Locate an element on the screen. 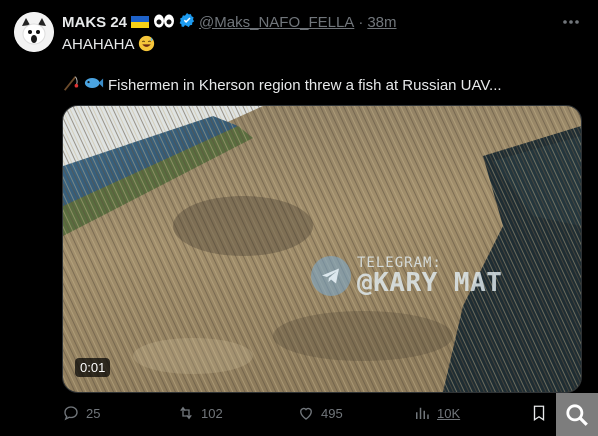 The height and width of the screenshot is (436, 598). more-options-icon is located at coordinates (571, 22).